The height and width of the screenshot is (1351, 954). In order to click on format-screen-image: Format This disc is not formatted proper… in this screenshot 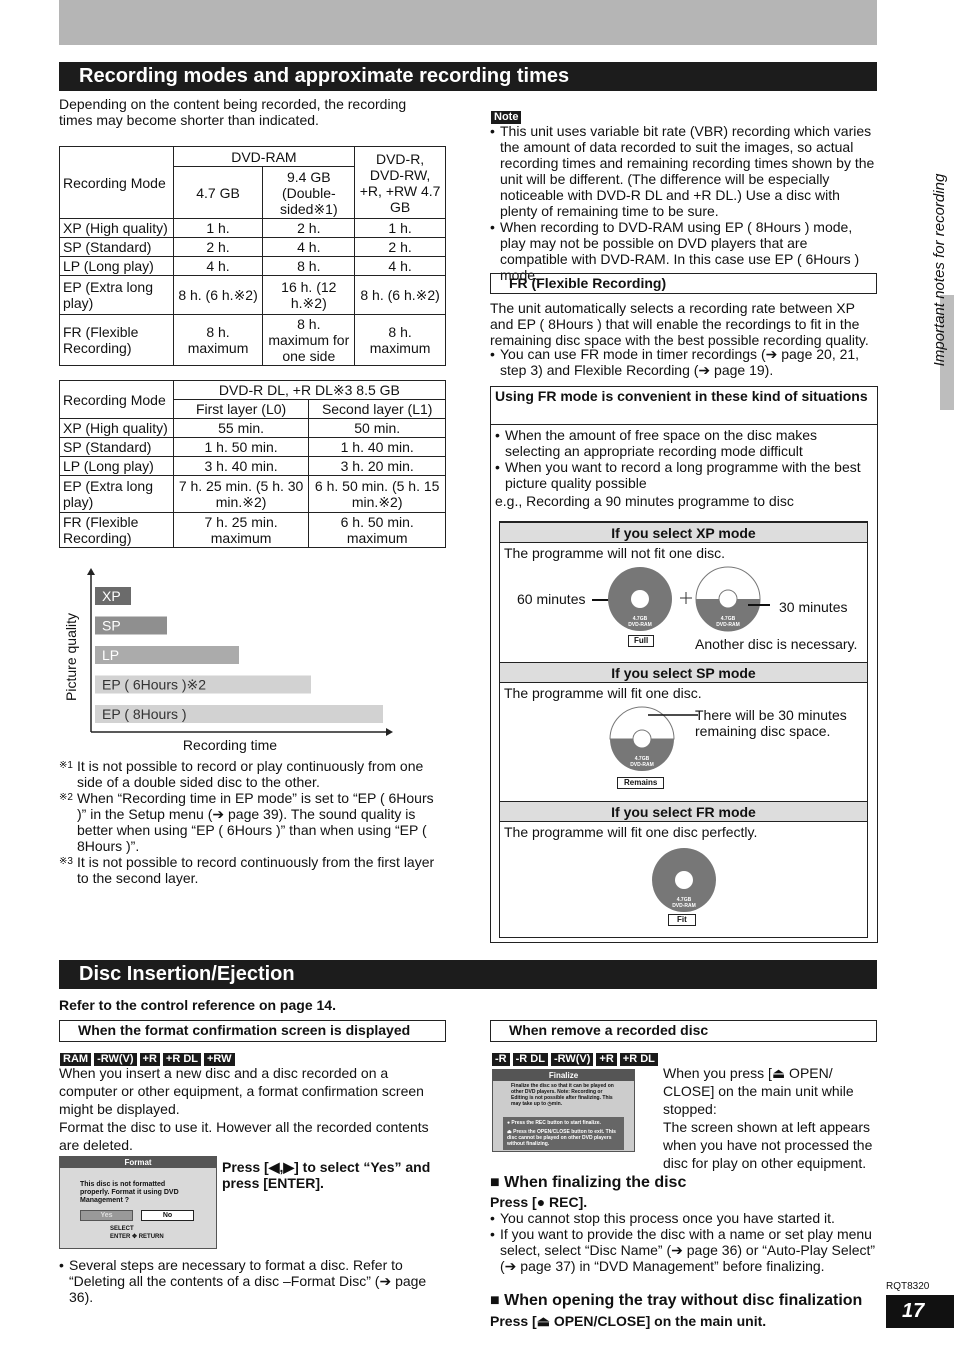, I will do `click(138, 1202)`.